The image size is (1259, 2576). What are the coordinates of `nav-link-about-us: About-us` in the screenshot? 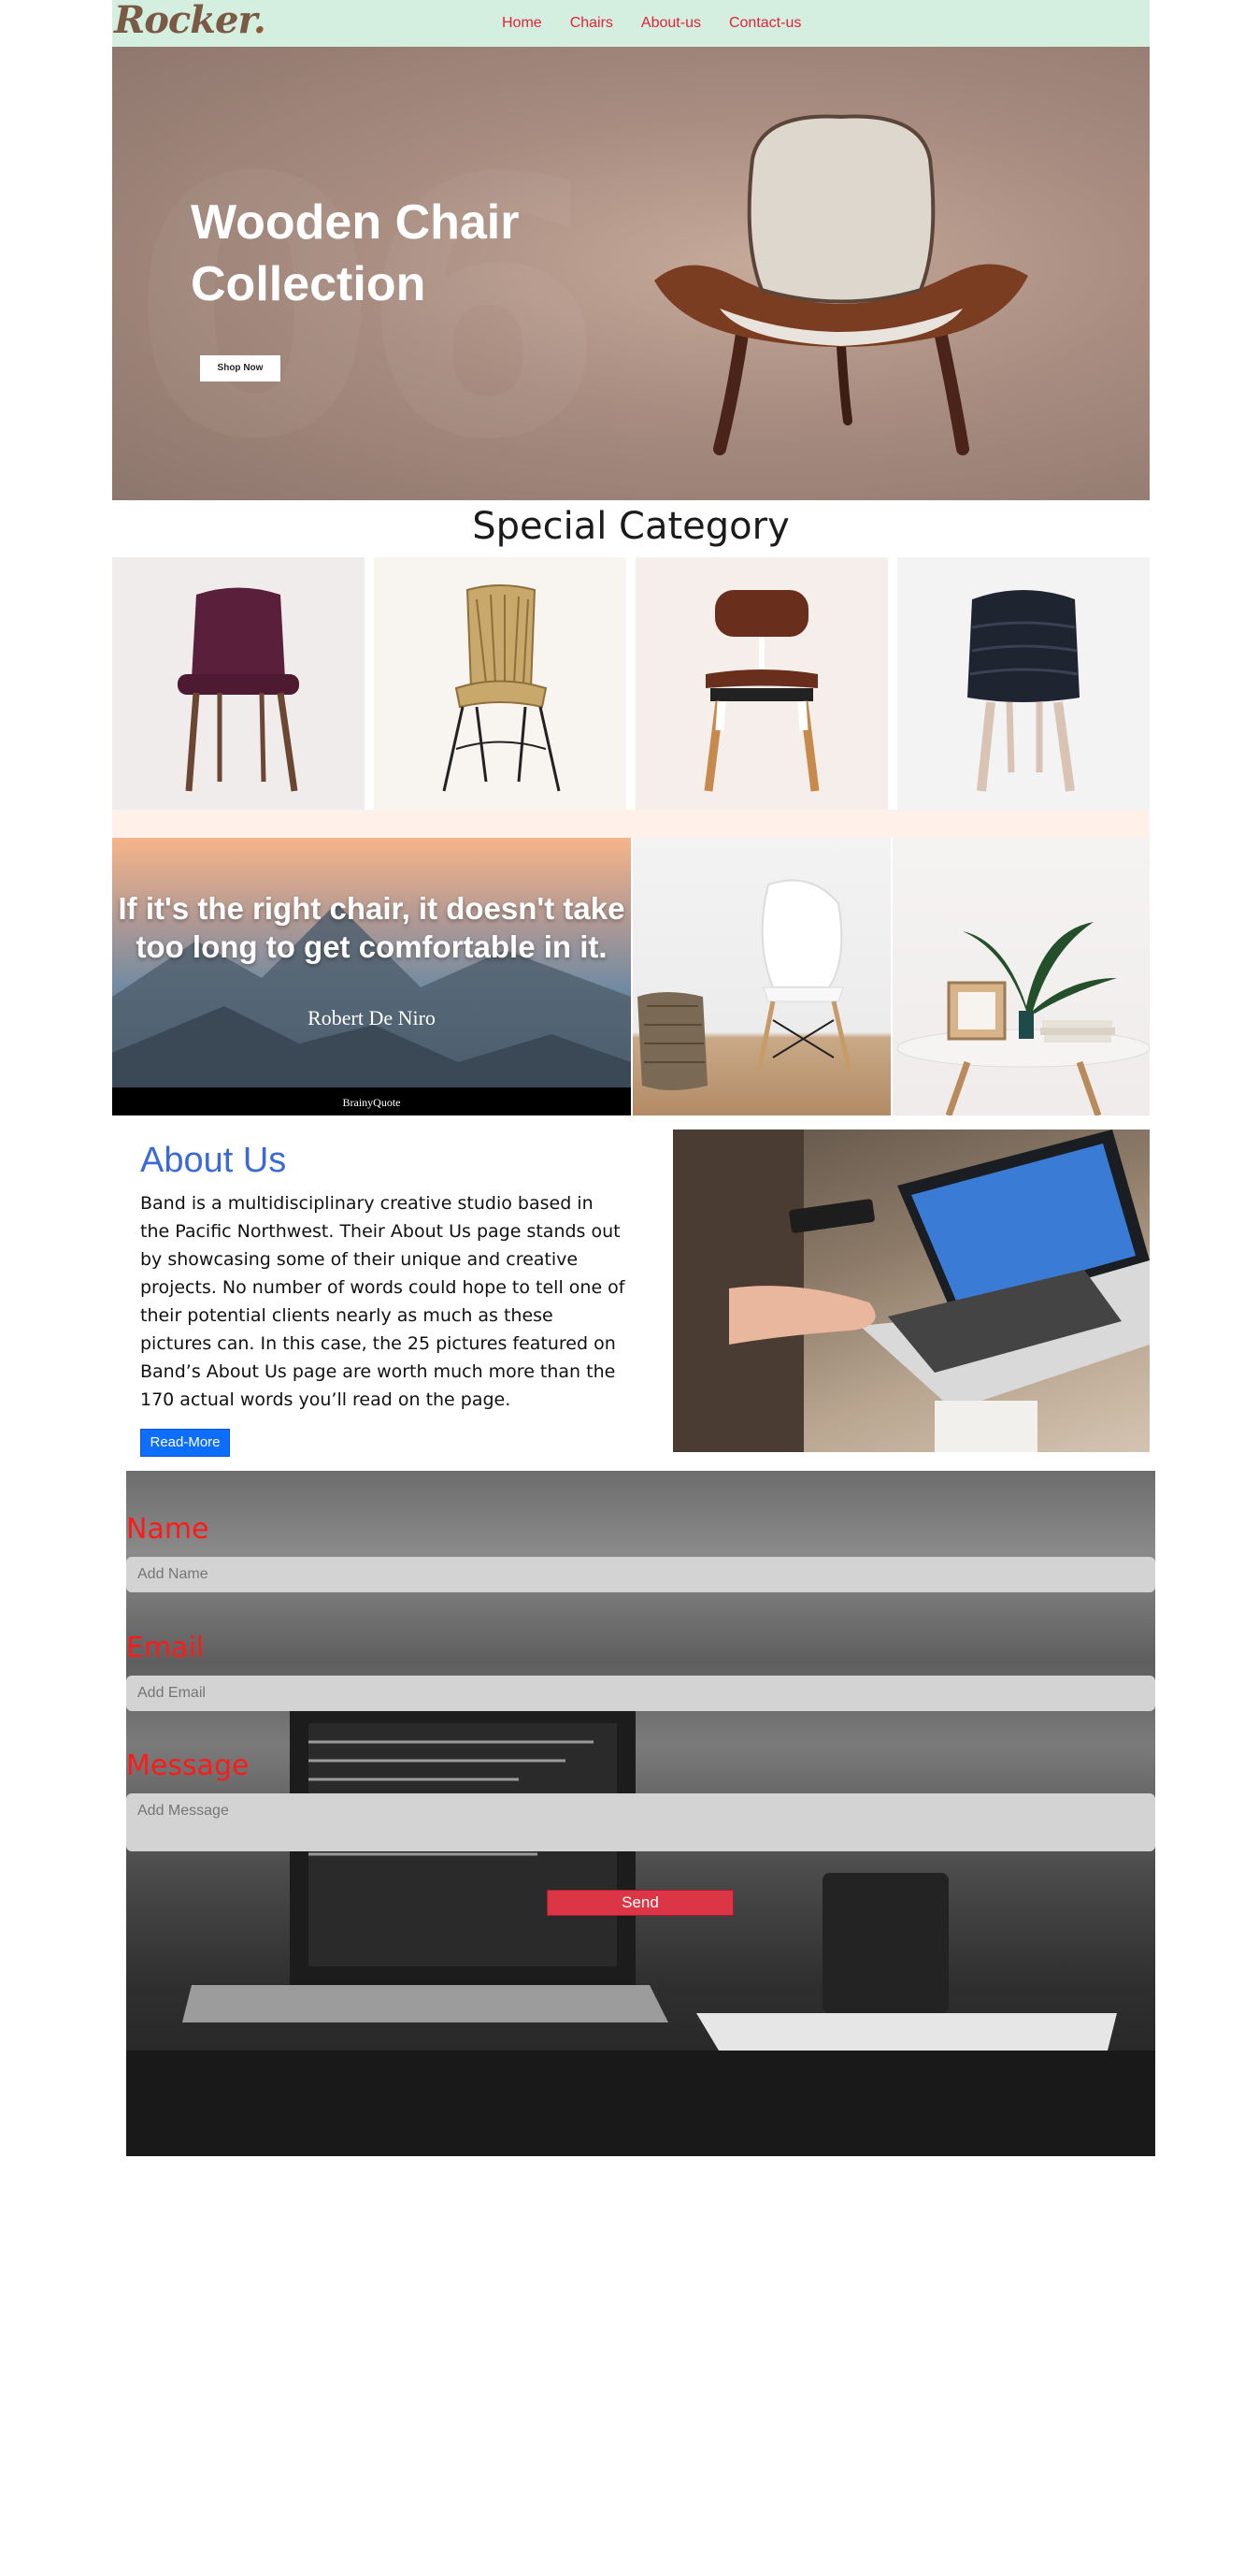 It's located at (671, 24).